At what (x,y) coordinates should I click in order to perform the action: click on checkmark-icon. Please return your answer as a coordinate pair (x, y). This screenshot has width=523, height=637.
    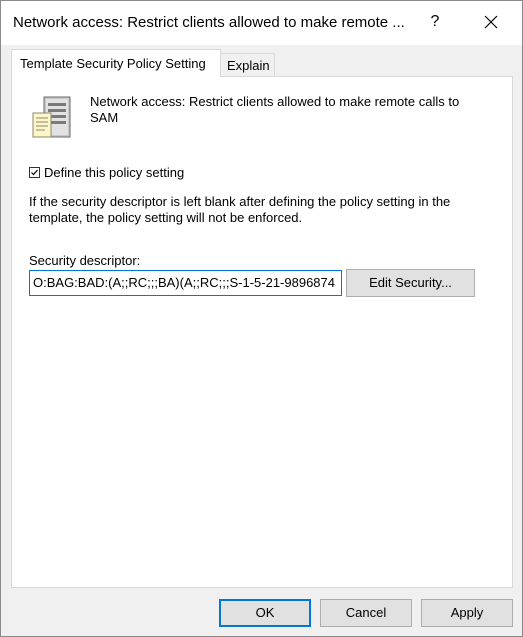
    Looking at the image, I should click on (34, 172).